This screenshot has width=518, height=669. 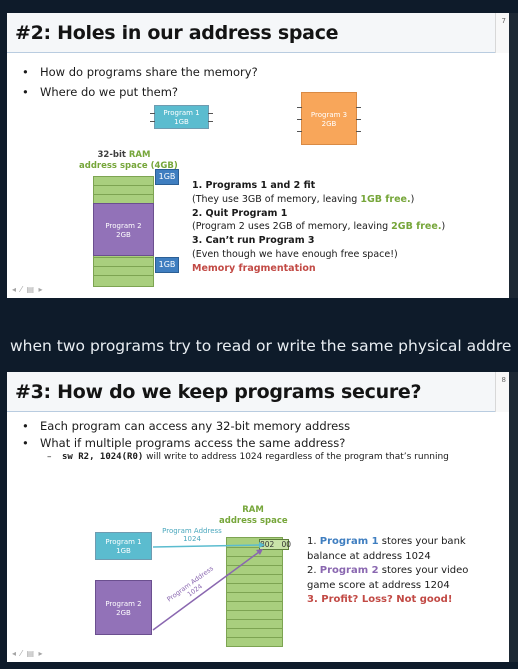 What do you see at coordinates (254, 185) in the screenshot?
I see `step-1-title: 1. Programs 1 and 2 fit` at bounding box center [254, 185].